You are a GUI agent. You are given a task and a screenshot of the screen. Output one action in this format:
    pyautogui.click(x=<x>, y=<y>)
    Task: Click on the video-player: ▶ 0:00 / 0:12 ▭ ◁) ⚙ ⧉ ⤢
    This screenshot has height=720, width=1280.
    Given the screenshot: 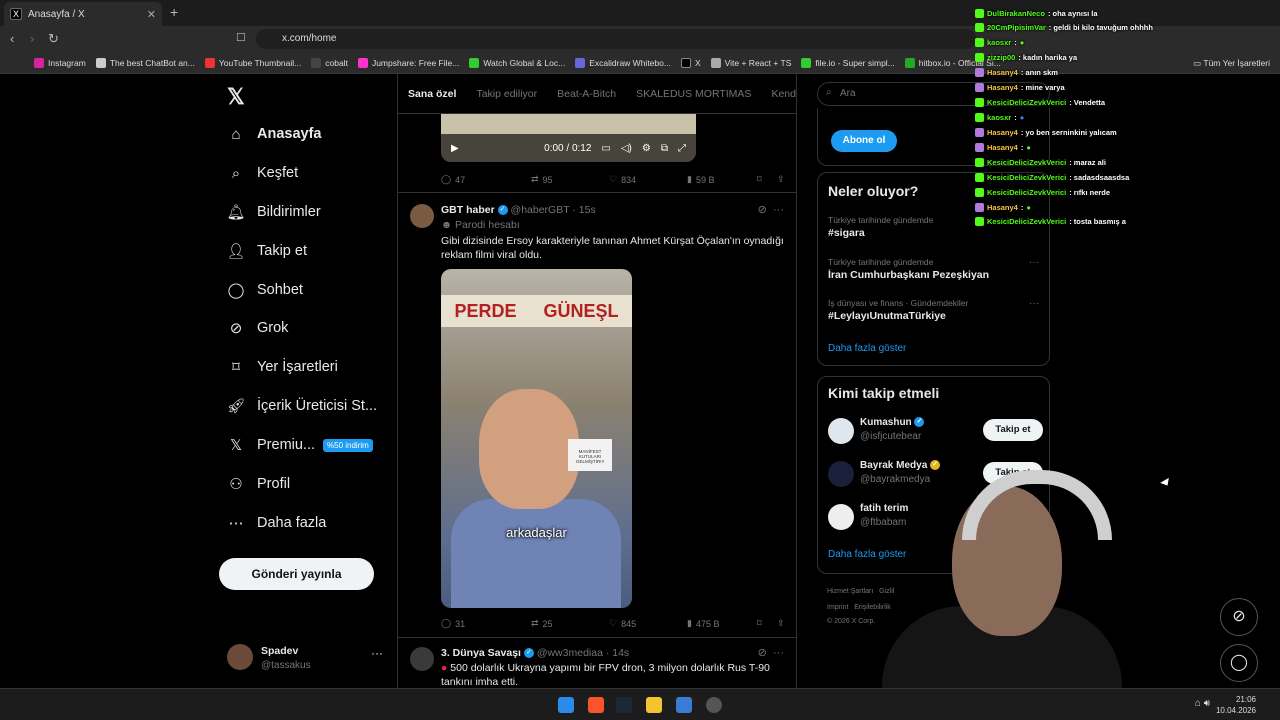 What is the action you would take?
    pyautogui.click(x=568, y=138)
    